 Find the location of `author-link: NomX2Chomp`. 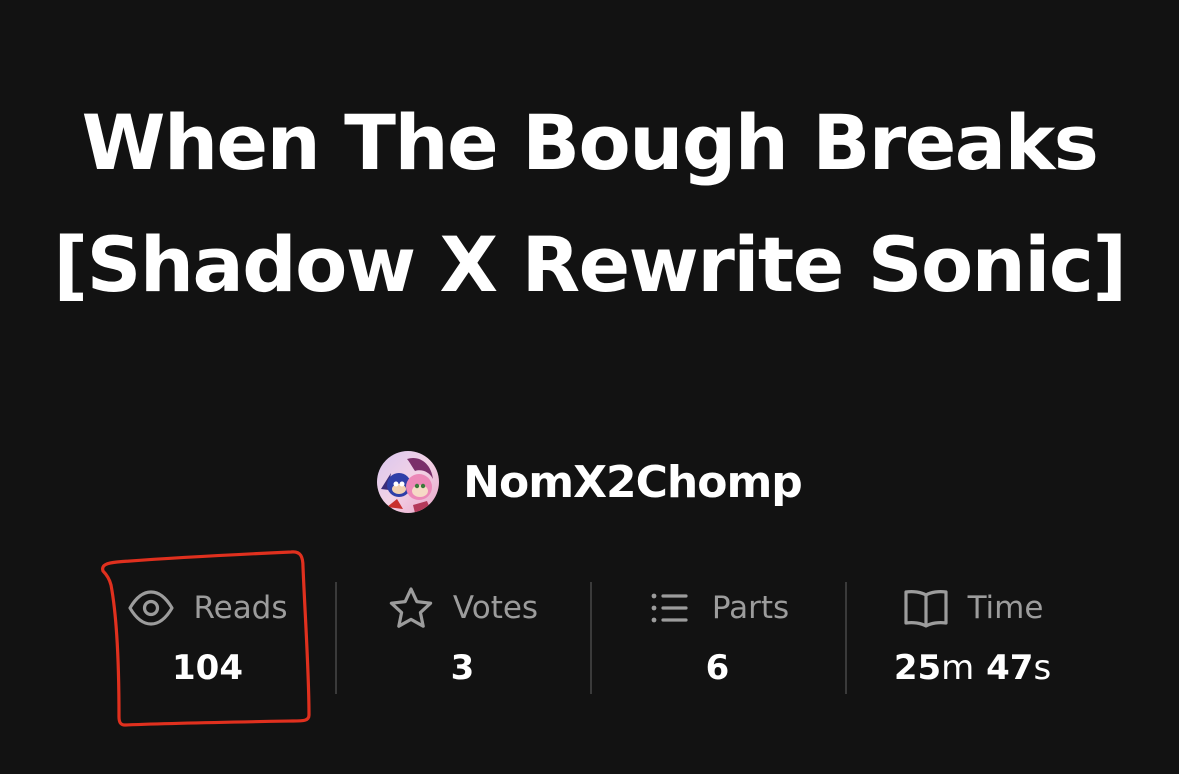

author-link: NomX2Chomp is located at coordinates (589, 482).